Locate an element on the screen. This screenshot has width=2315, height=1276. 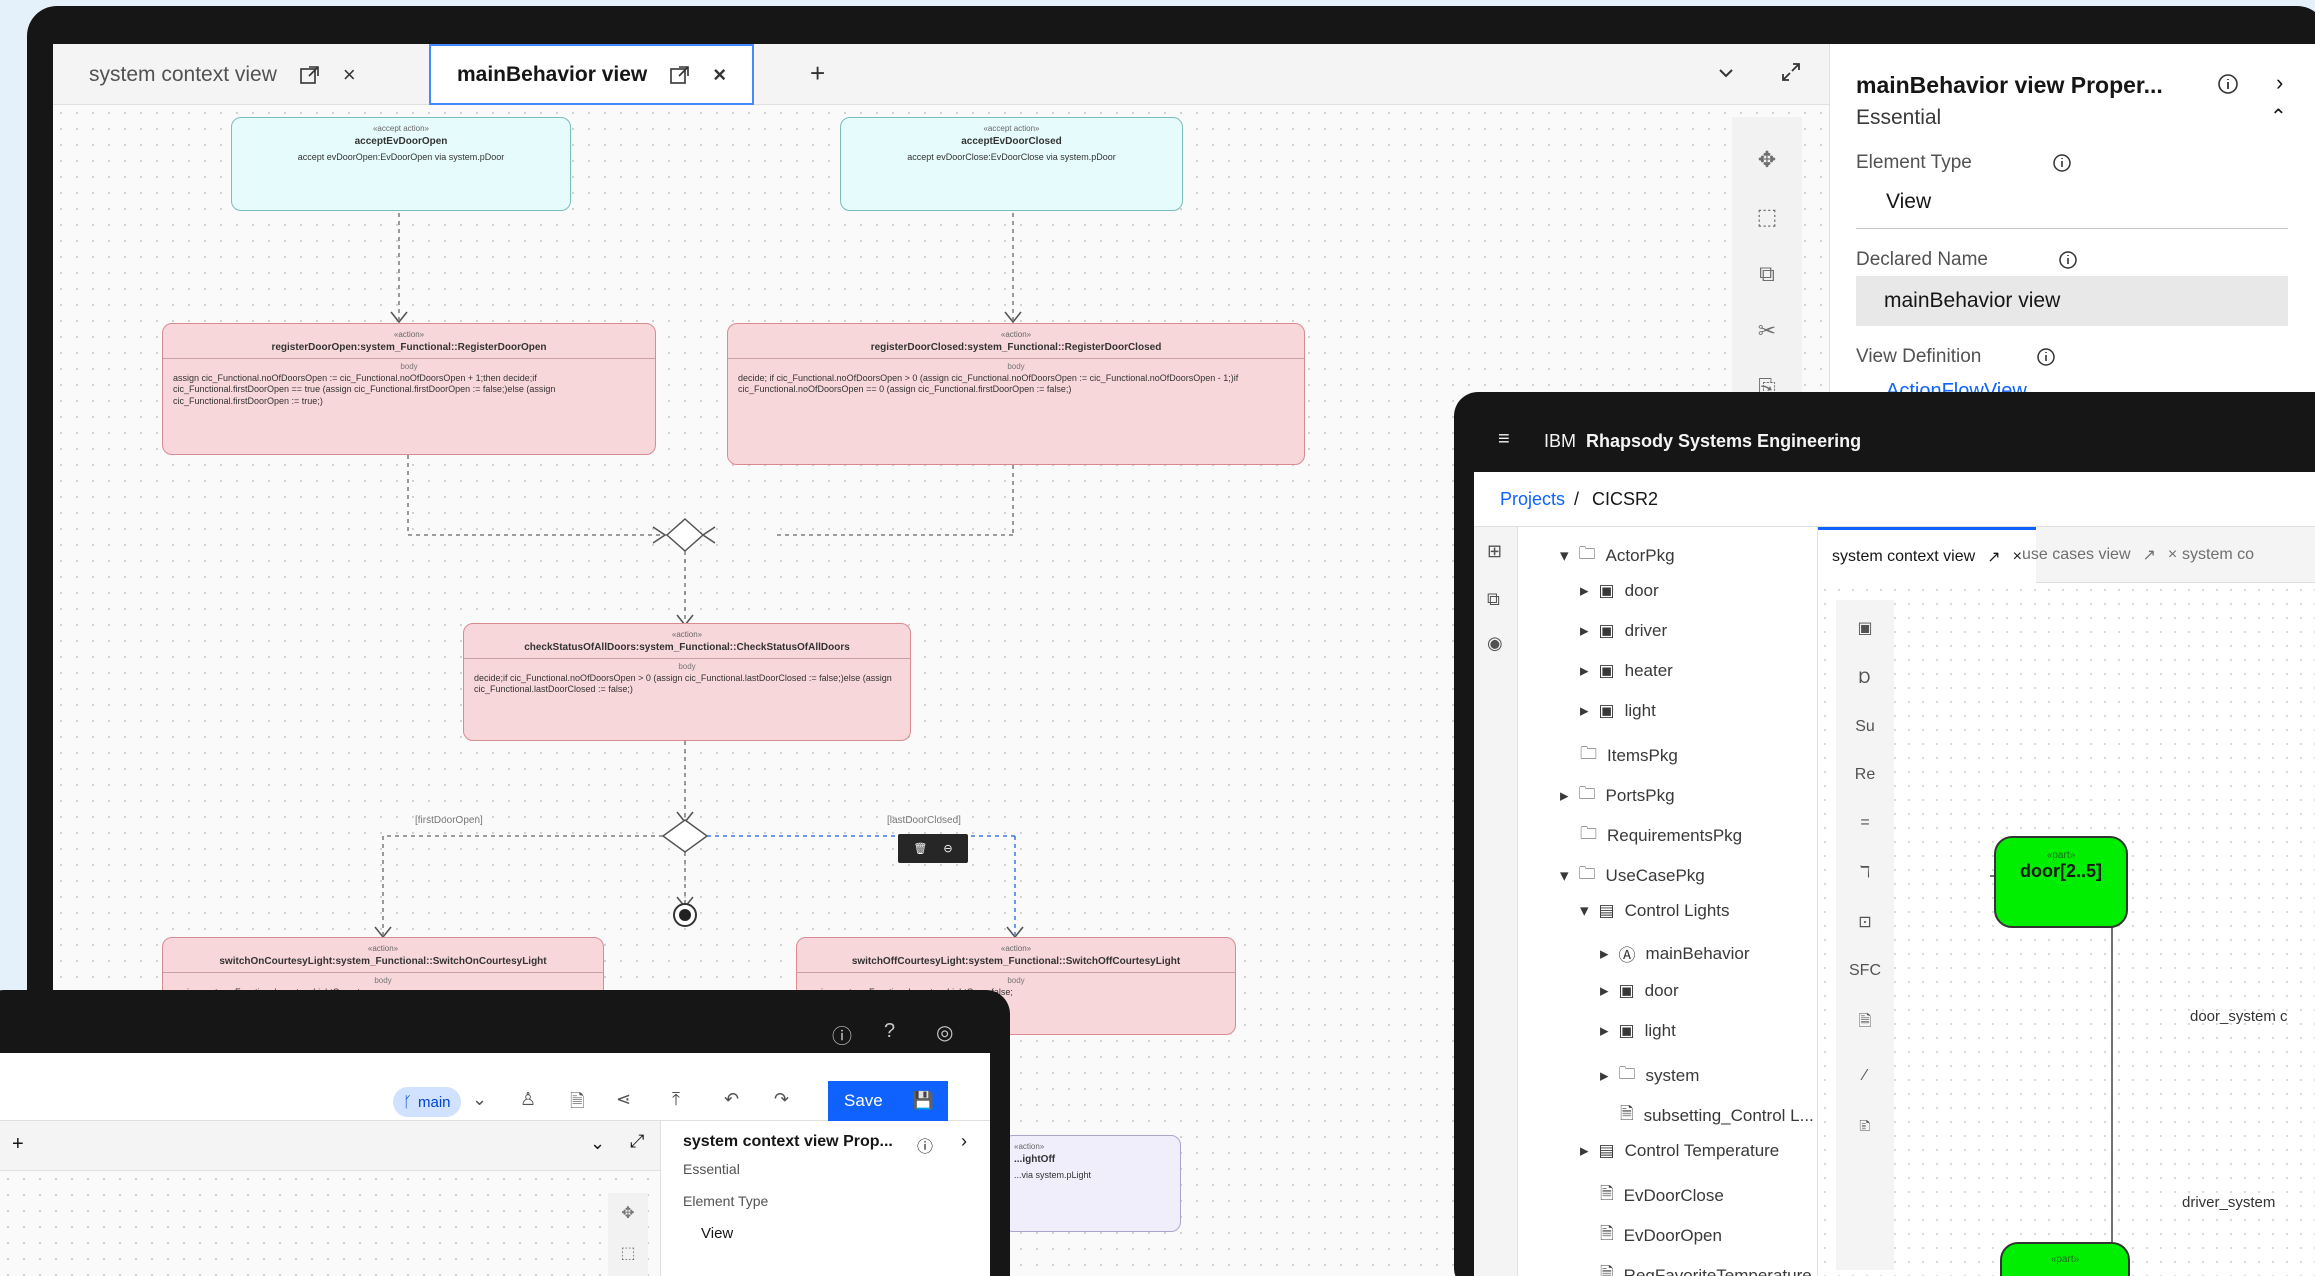
document-tool-icon: 🗎 is located at coordinates (1865, 1023).